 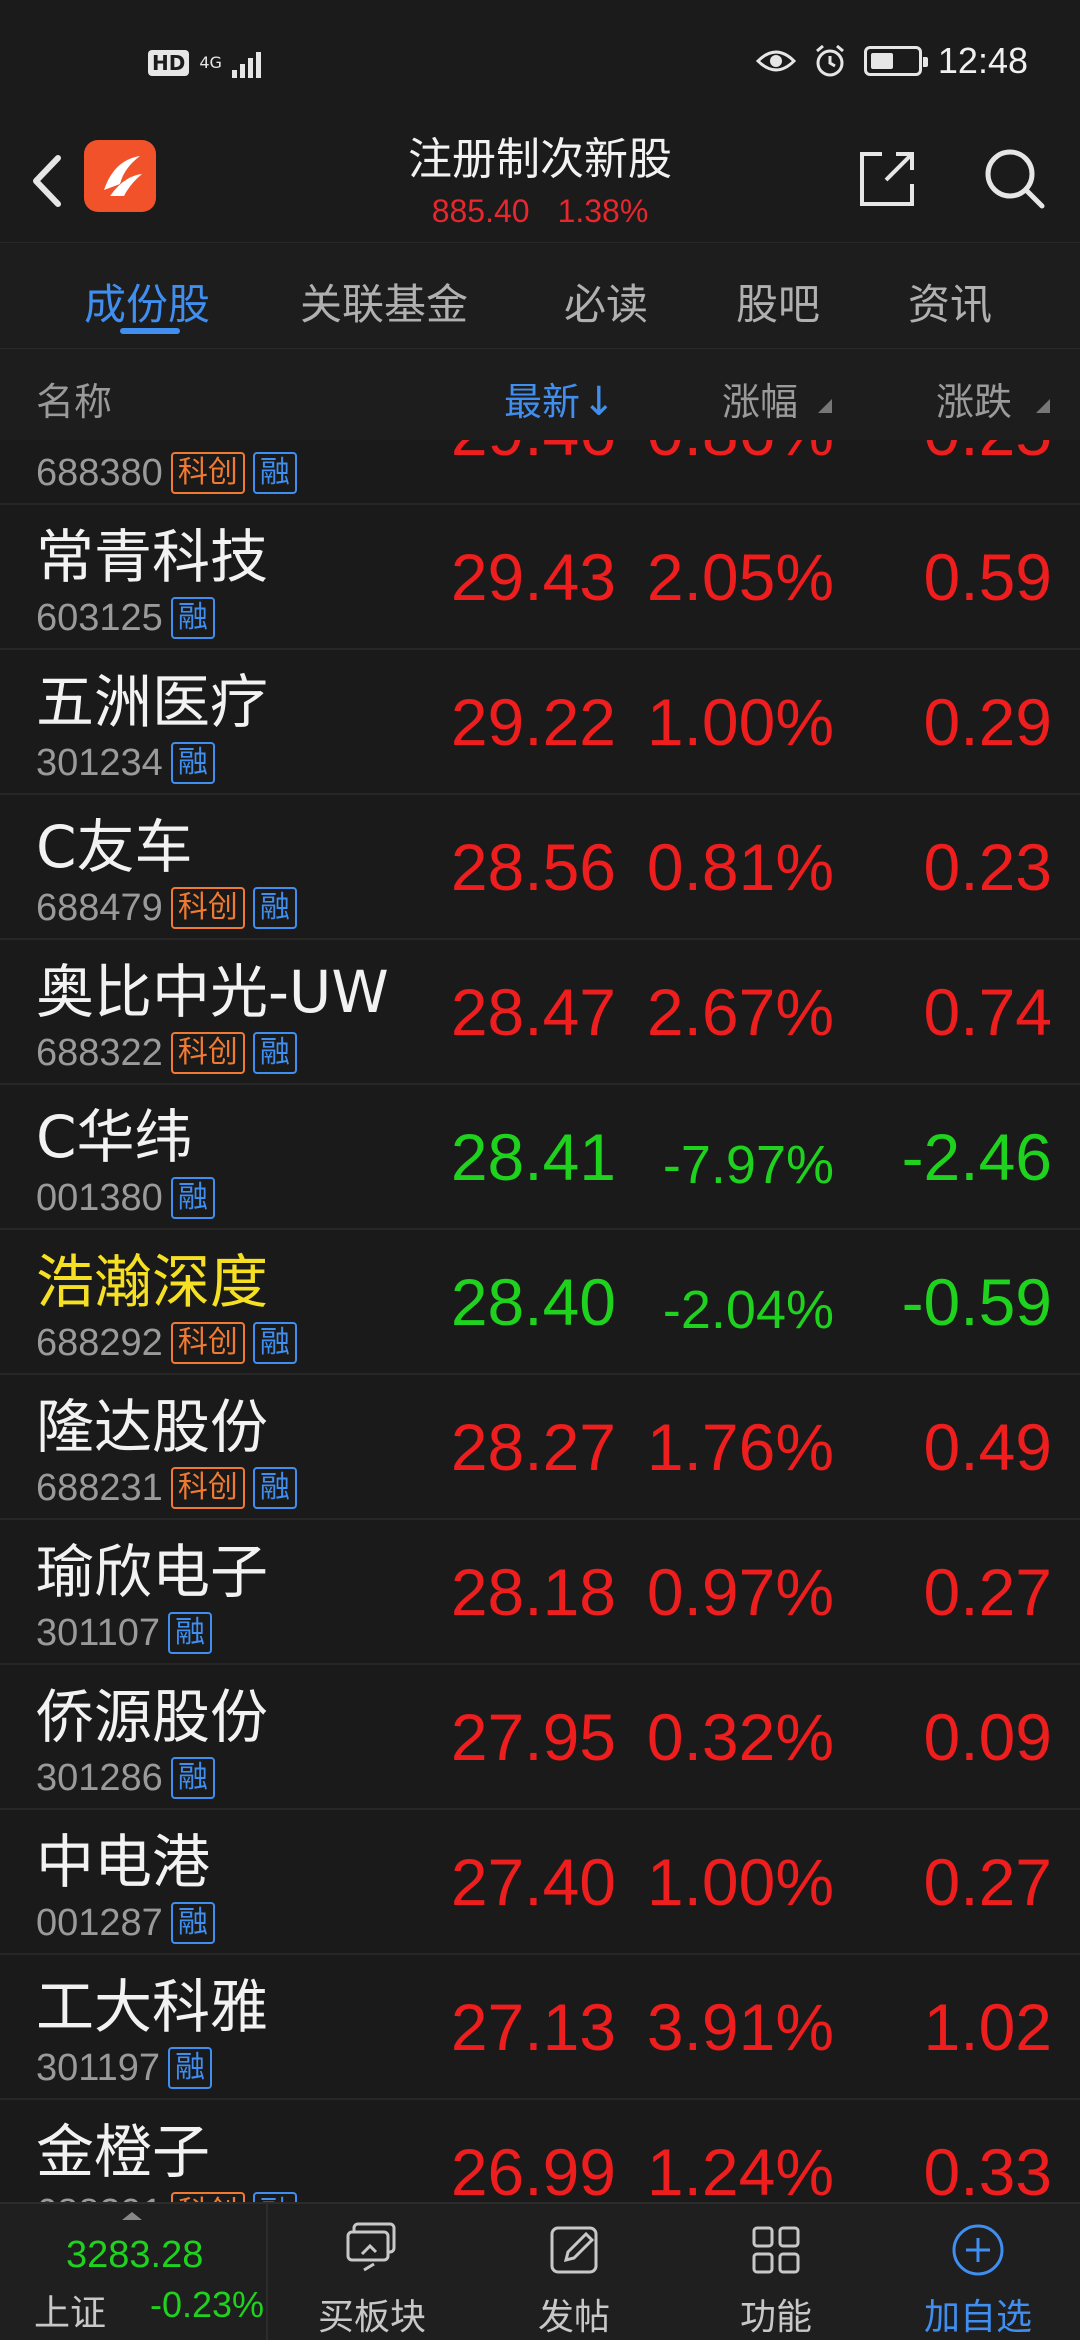 I want to click on stock-code-line: 301107 融, so click(x=124, y=1633).